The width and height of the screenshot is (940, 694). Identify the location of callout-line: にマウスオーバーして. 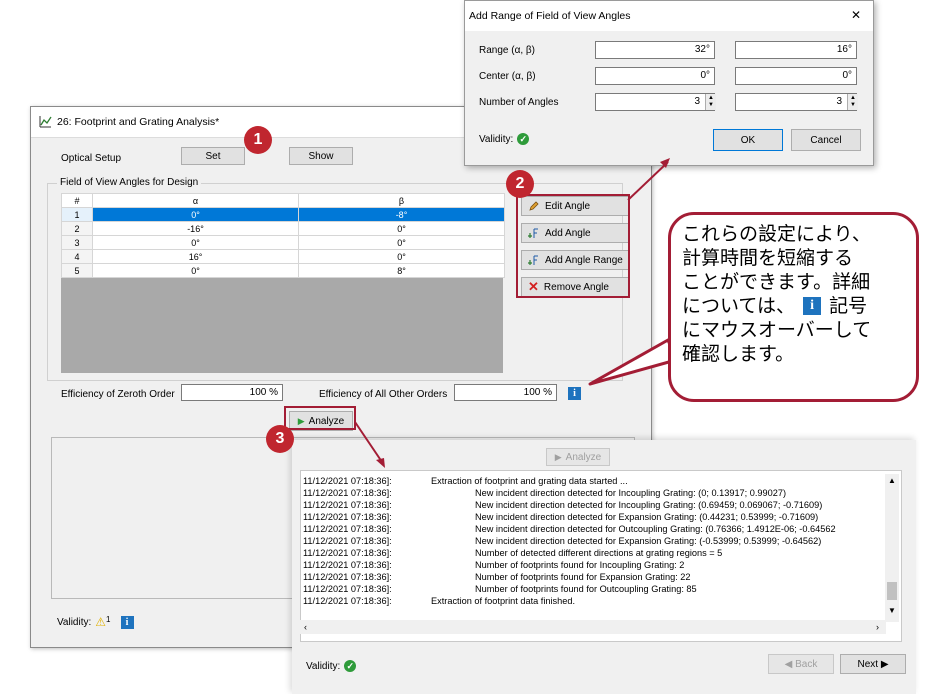
(777, 330).